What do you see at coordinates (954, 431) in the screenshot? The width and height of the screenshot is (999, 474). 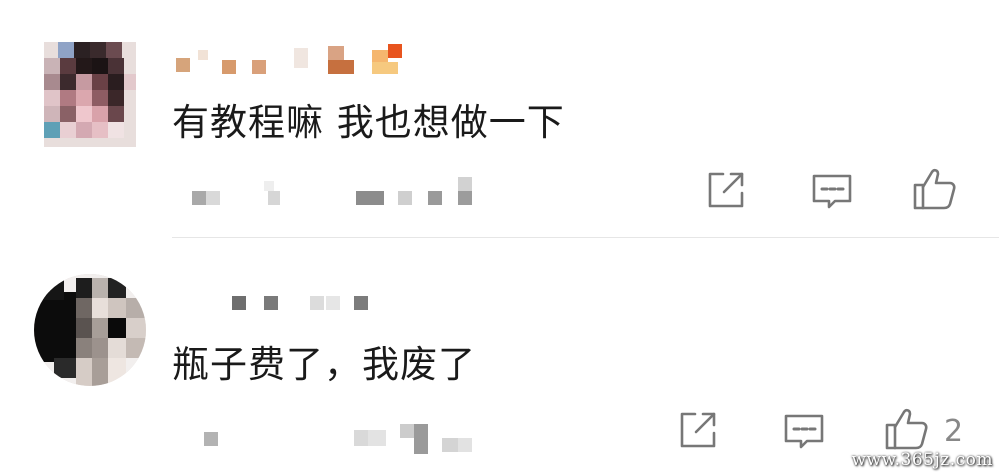 I see `like-count: 2` at bounding box center [954, 431].